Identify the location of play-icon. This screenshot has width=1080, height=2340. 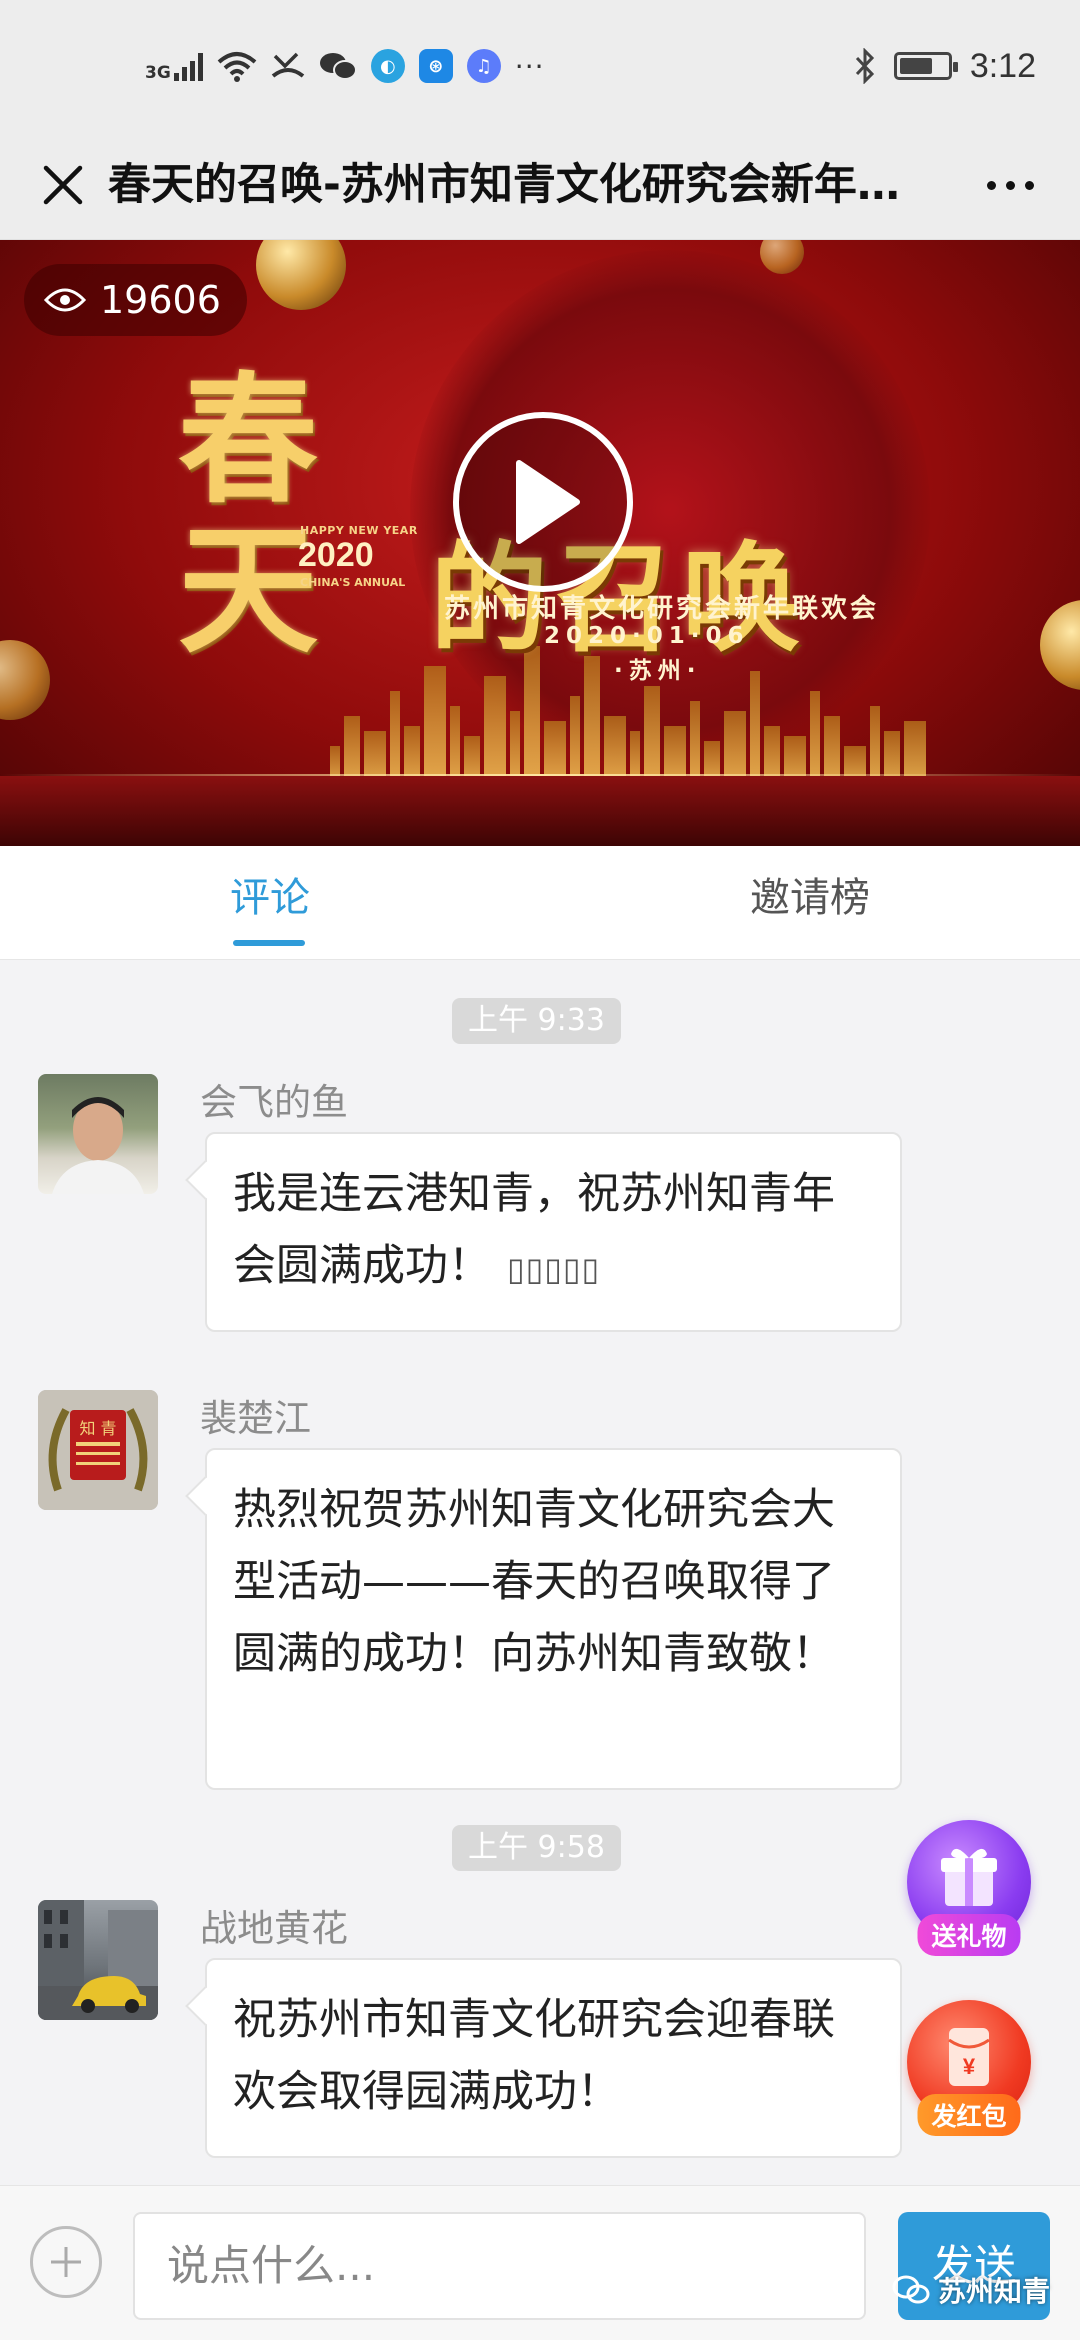
(548, 502).